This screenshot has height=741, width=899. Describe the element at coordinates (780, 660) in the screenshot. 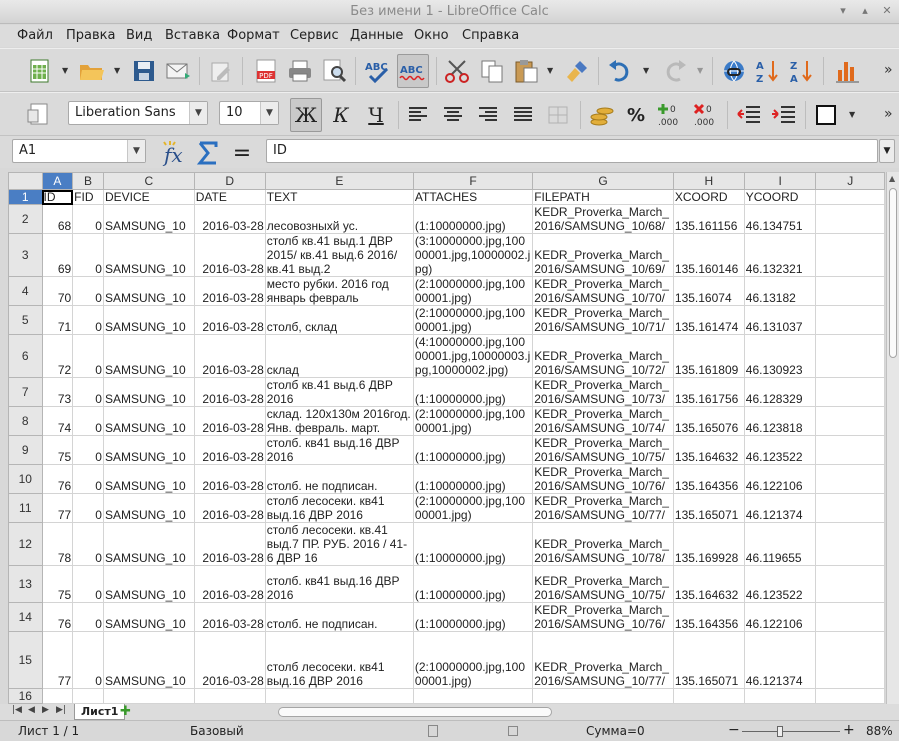

I see `cell-i: 46.121374` at that location.